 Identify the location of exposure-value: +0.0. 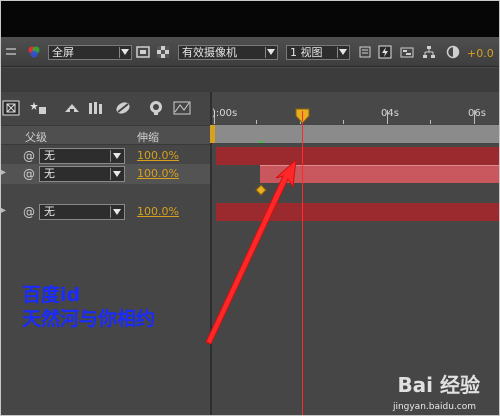
(480, 53).